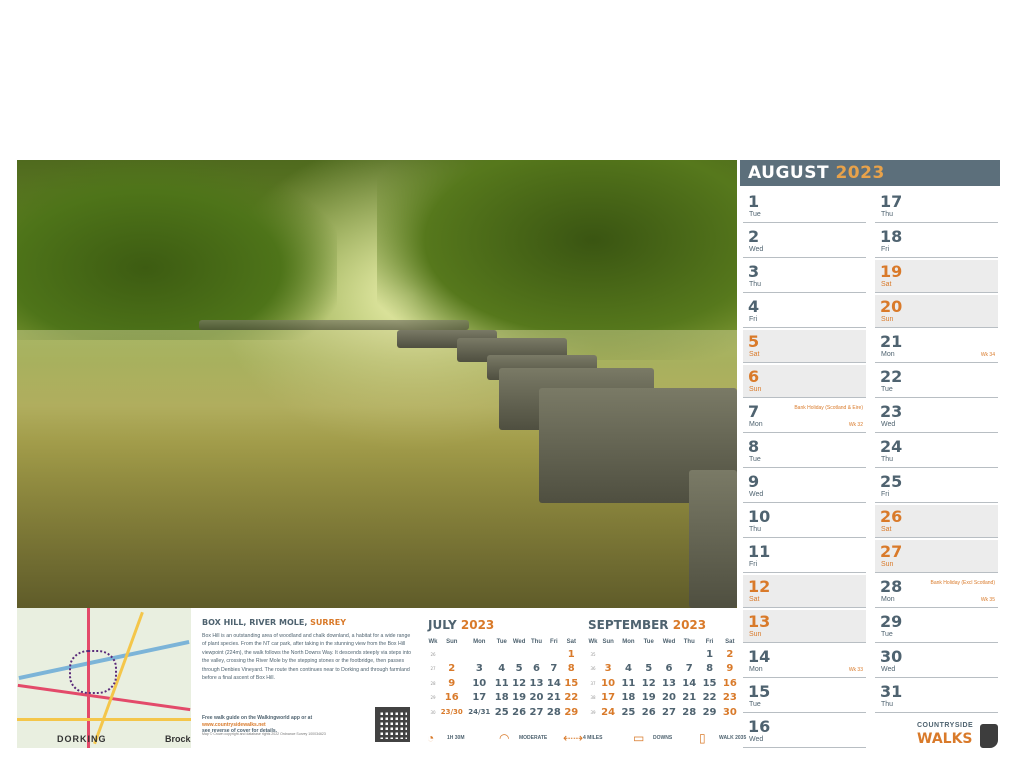 This screenshot has height=779, width=1024. What do you see at coordinates (759, 551) in the screenshot?
I see `day-number: 11` at bounding box center [759, 551].